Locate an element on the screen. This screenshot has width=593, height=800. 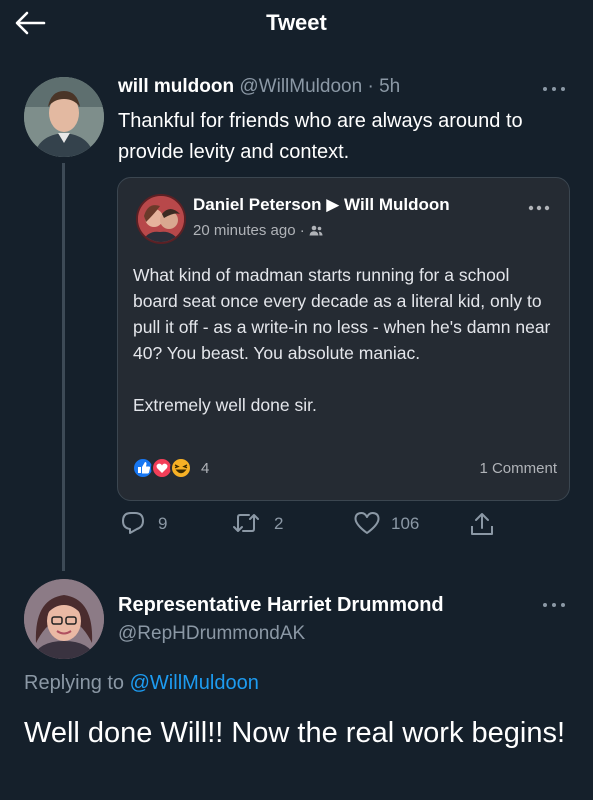
replying-handle-link: @WillMuldoon is located at coordinates (194, 683).